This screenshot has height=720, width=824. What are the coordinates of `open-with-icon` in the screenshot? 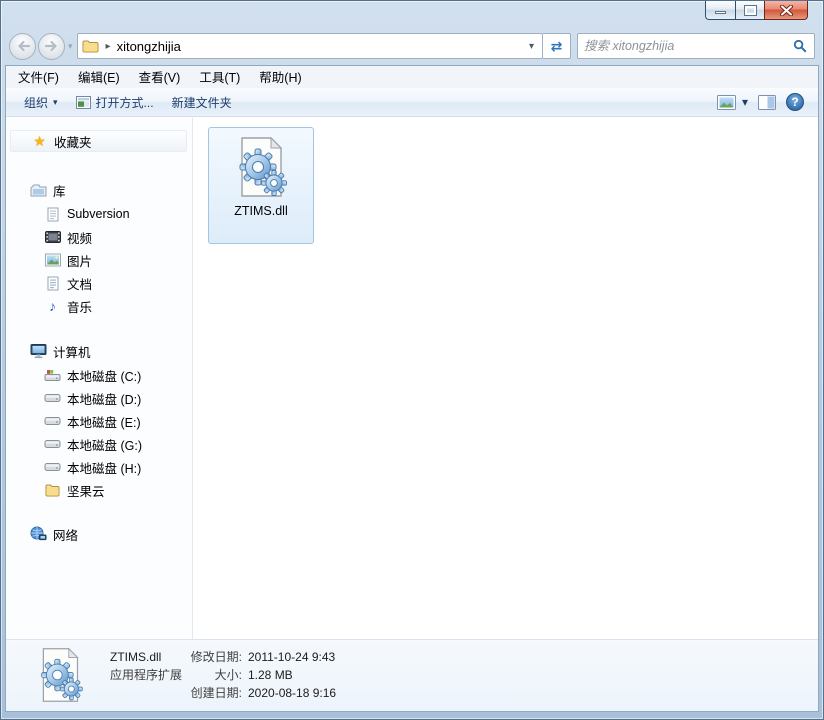 It's located at (83, 102).